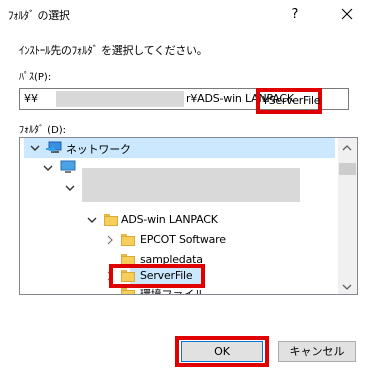 The image size is (367, 376). I want to click on cancel-button: キャンセル, so click(317, 351).